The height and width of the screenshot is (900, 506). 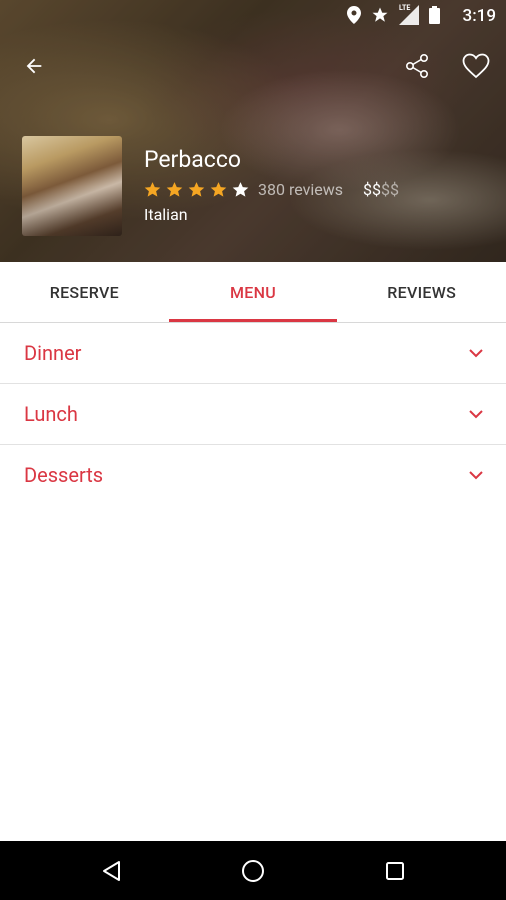 I want to click on share-button, so click(x=417, y=66).